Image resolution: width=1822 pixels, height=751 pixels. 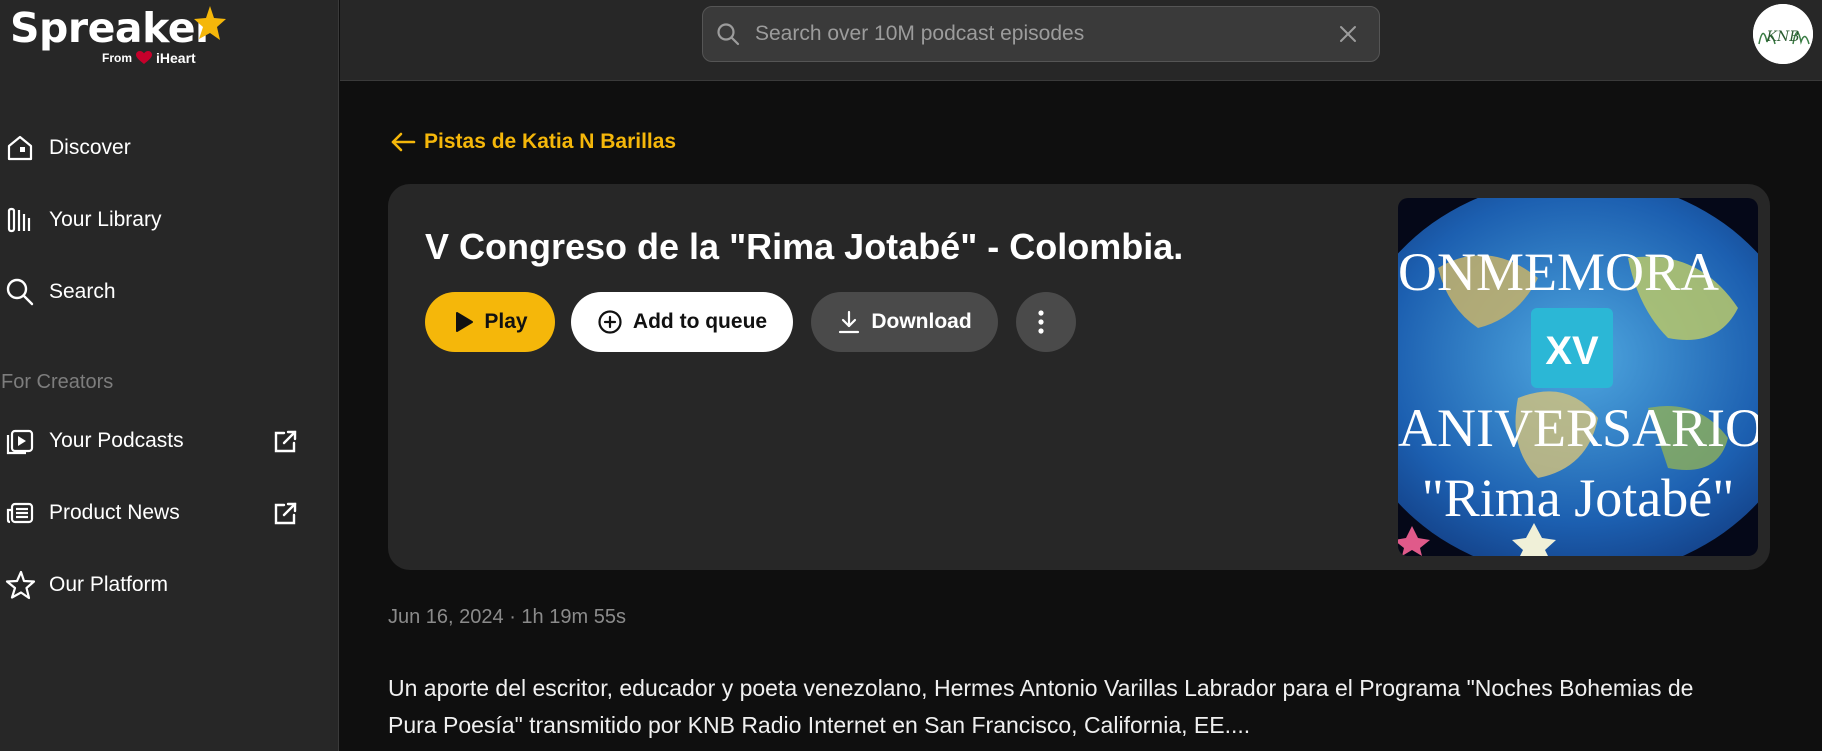 I want to click on play-icon, so click(x=465, y=322).